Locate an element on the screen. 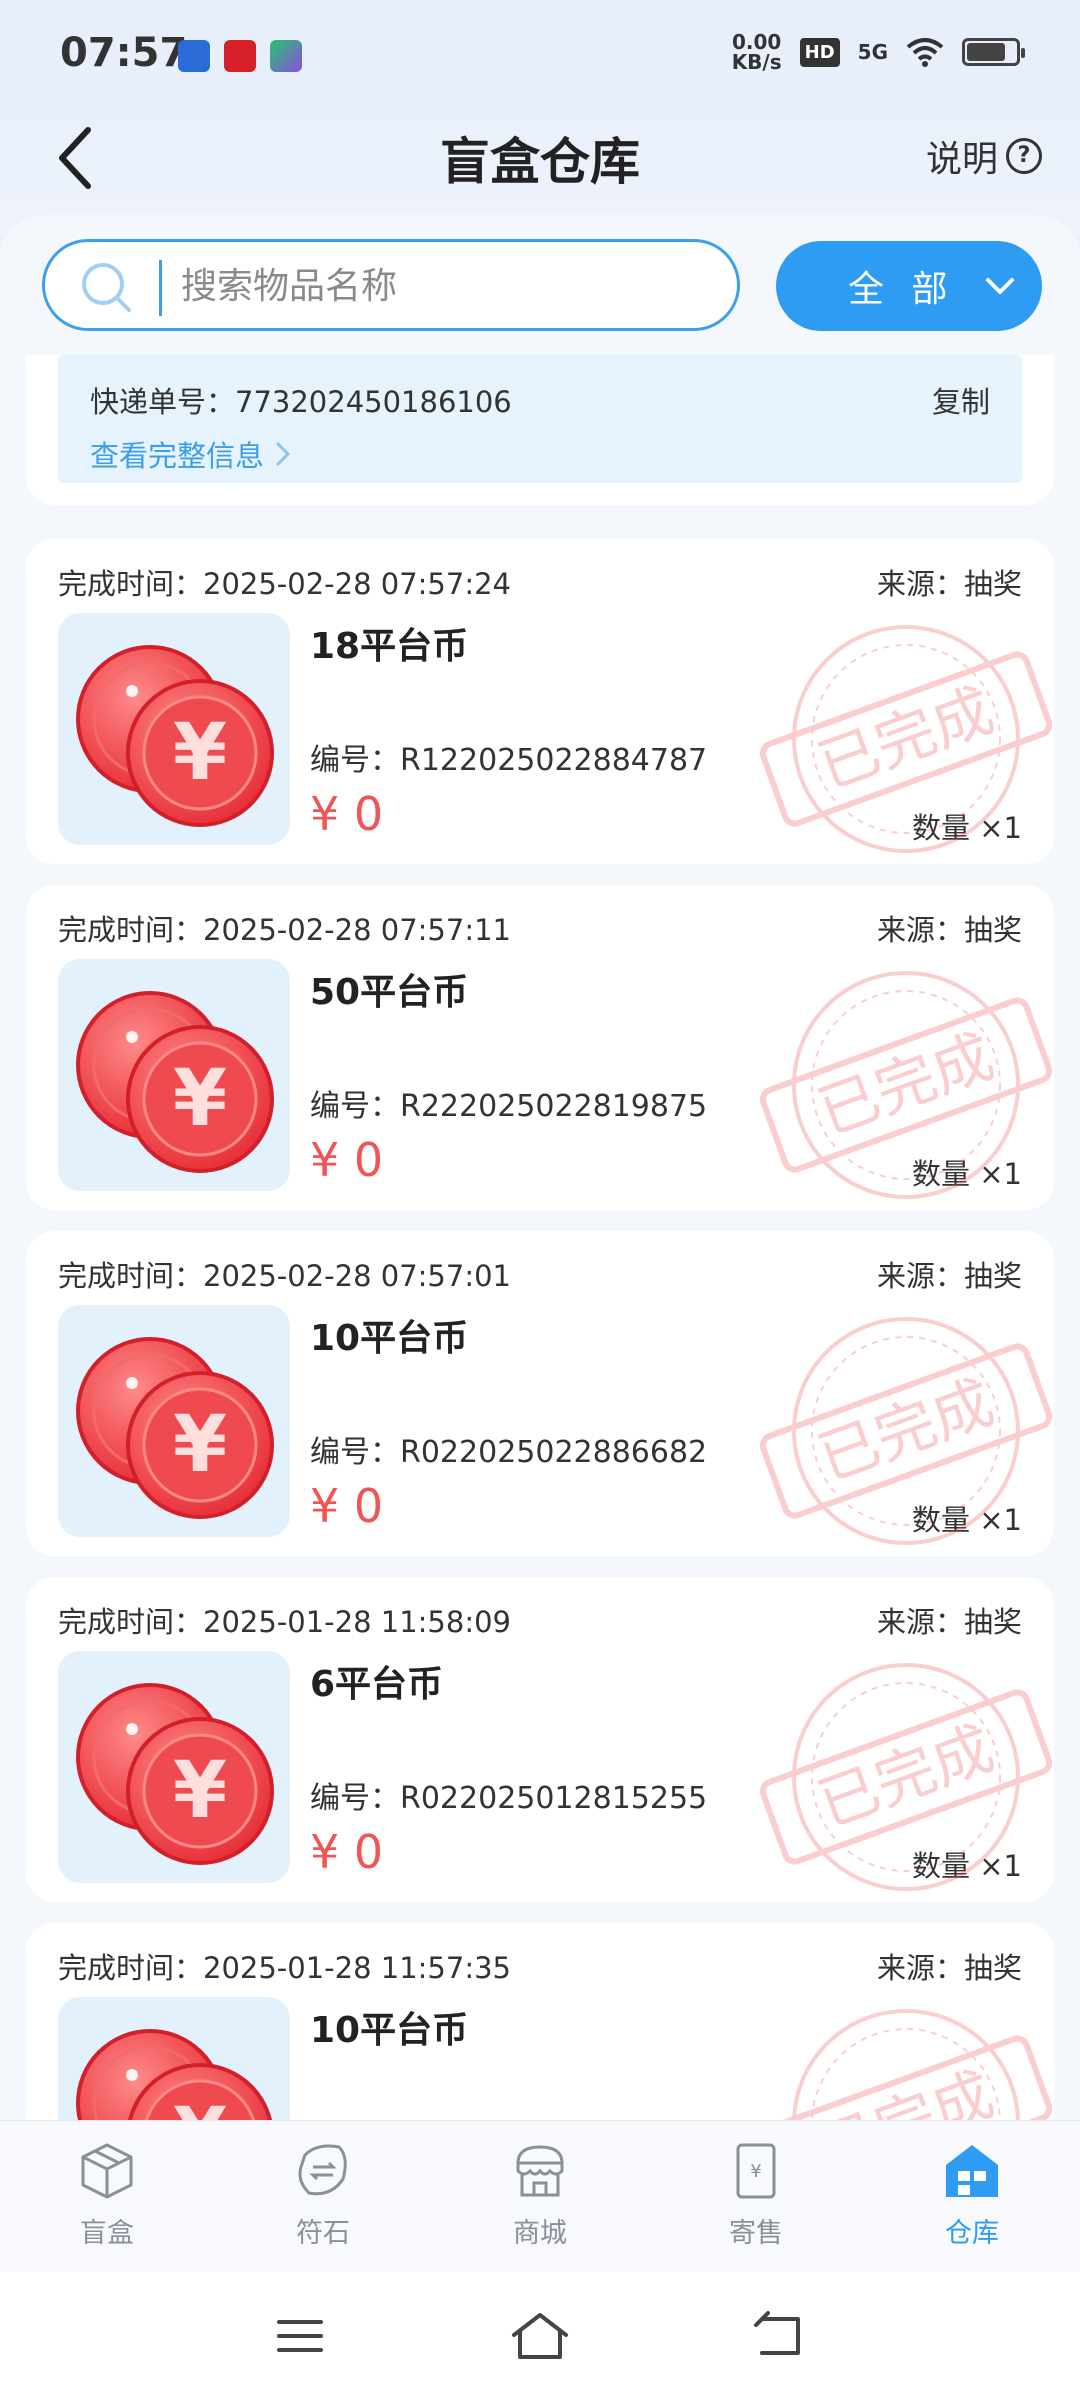  item-code: 编号：R022025022886682 is located at coordinates (509, 1452).